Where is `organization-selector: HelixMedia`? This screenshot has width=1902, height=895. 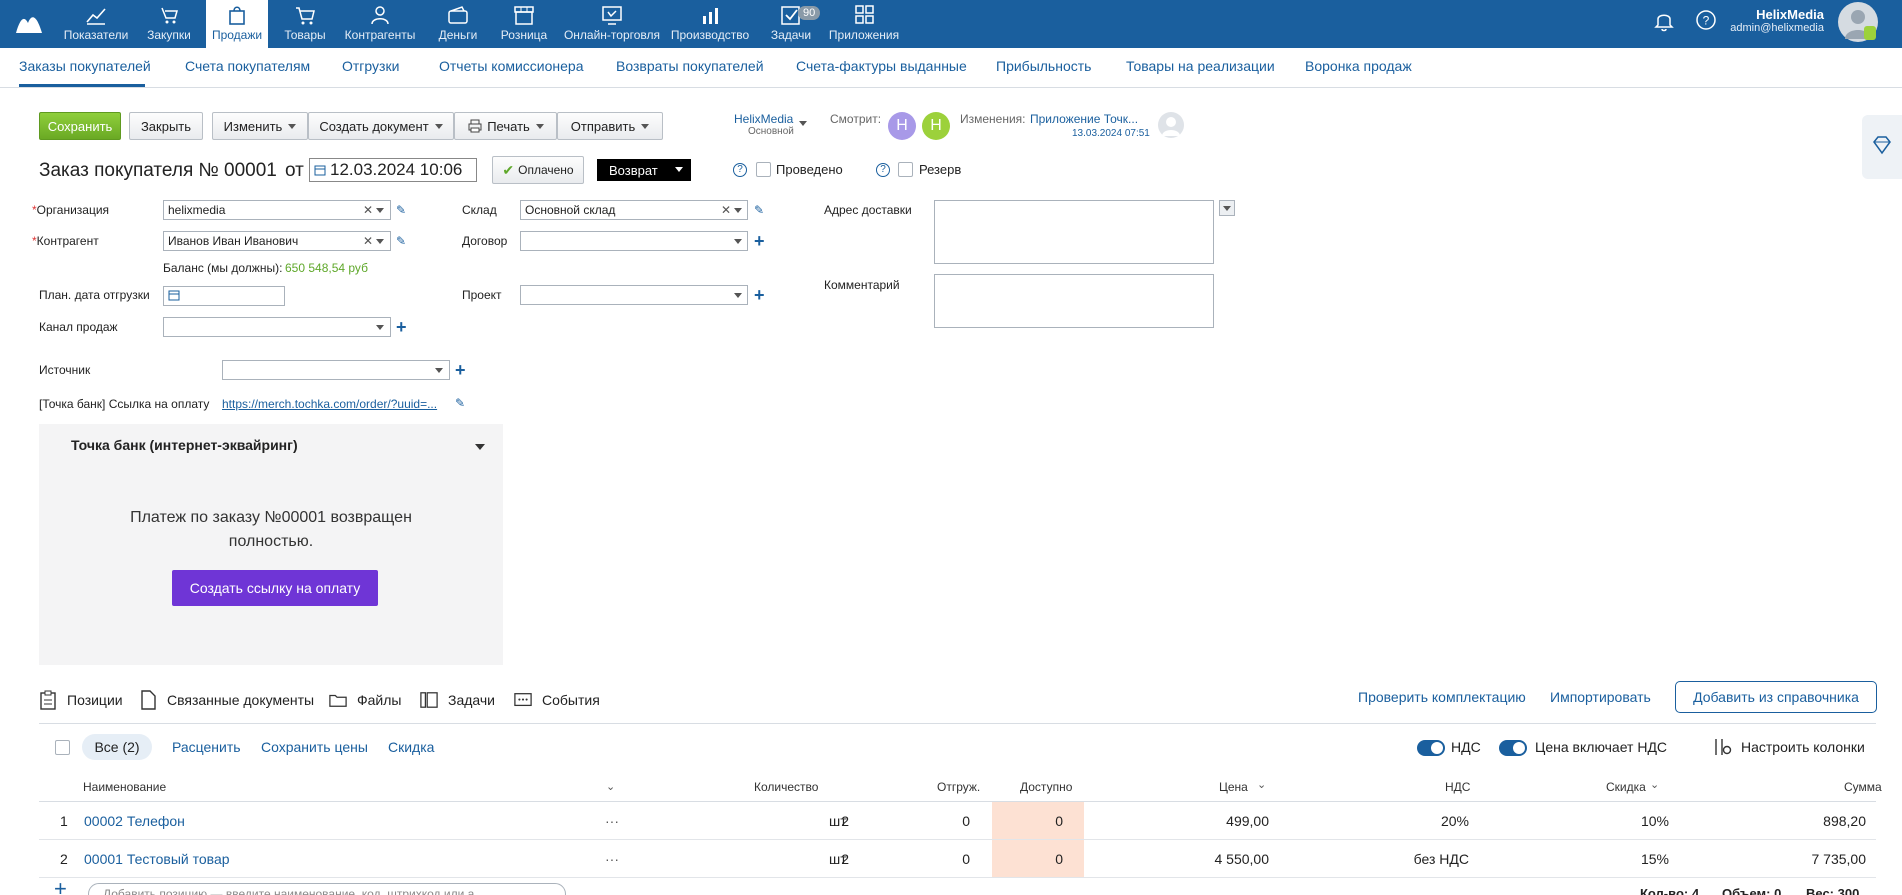 organization-selector: HelixMedia is located at coordinates (763, 119).